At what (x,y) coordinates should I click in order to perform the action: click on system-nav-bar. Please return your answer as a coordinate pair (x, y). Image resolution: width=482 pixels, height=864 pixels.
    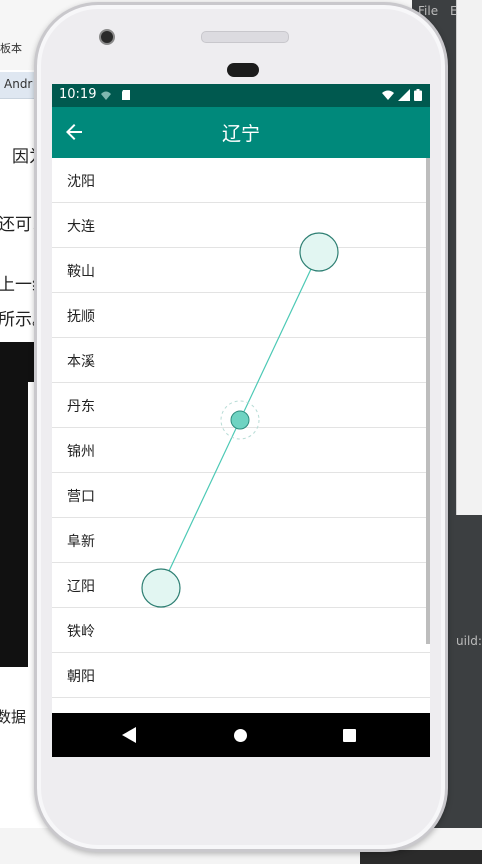
    Looking at the image, I should click on (241, 735).